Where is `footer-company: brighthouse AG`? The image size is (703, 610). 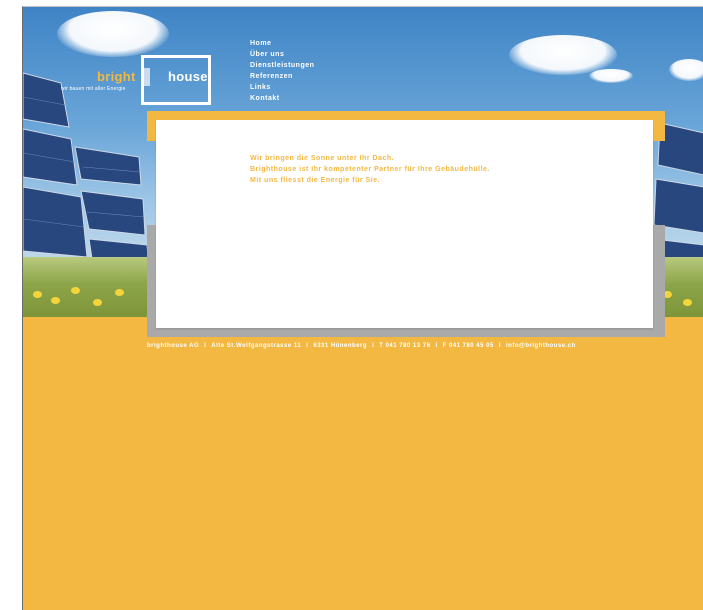 footer-company: brighthouse AG is located at coordinates (173, 346).